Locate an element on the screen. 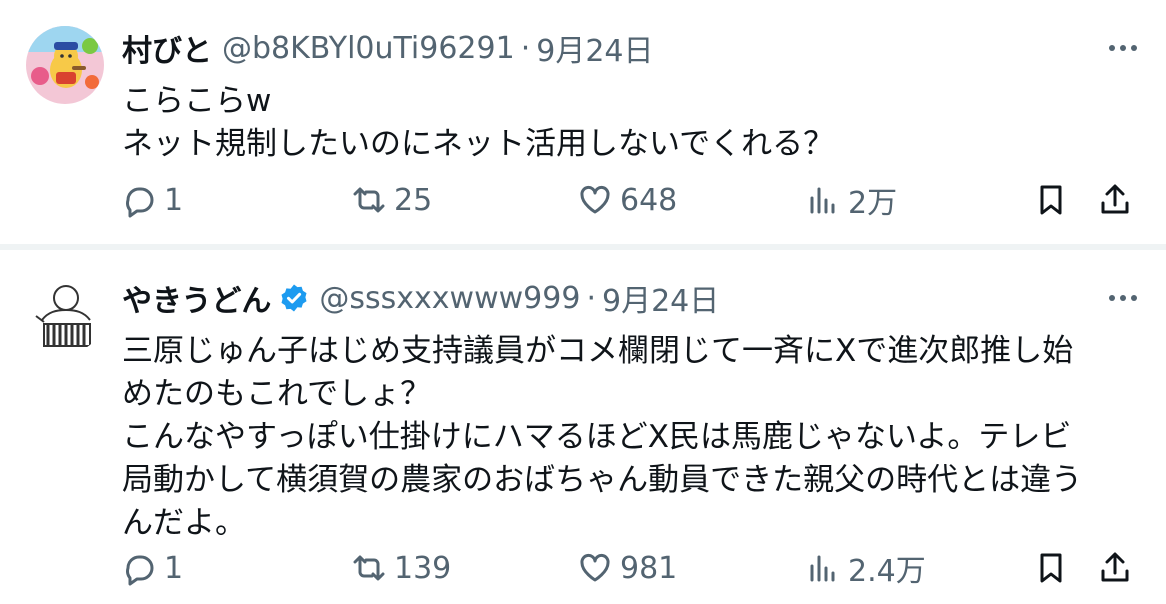 Image resolution: width=1166 pixels, height=604 pixels. tweet-header: 村びと @b8KBYl0uTi96291 · 9月24日 is located at coordinates (388, 48).